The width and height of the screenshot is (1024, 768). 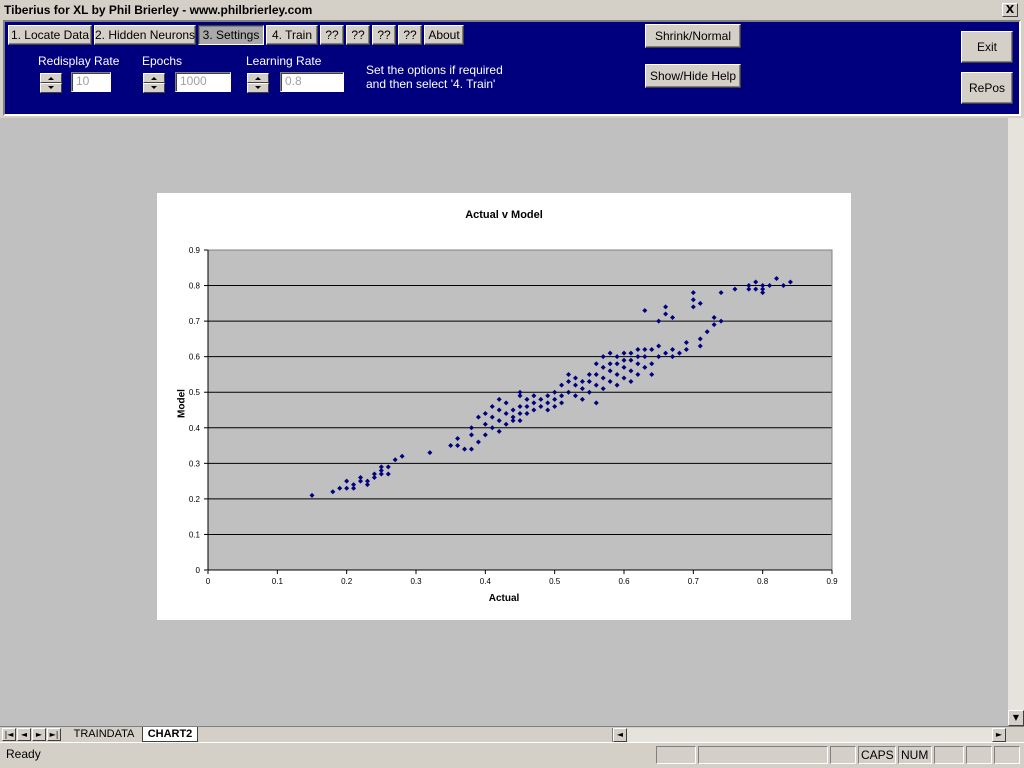 I want to click on tab-train: 4. Train, so click(x=292, y=35).